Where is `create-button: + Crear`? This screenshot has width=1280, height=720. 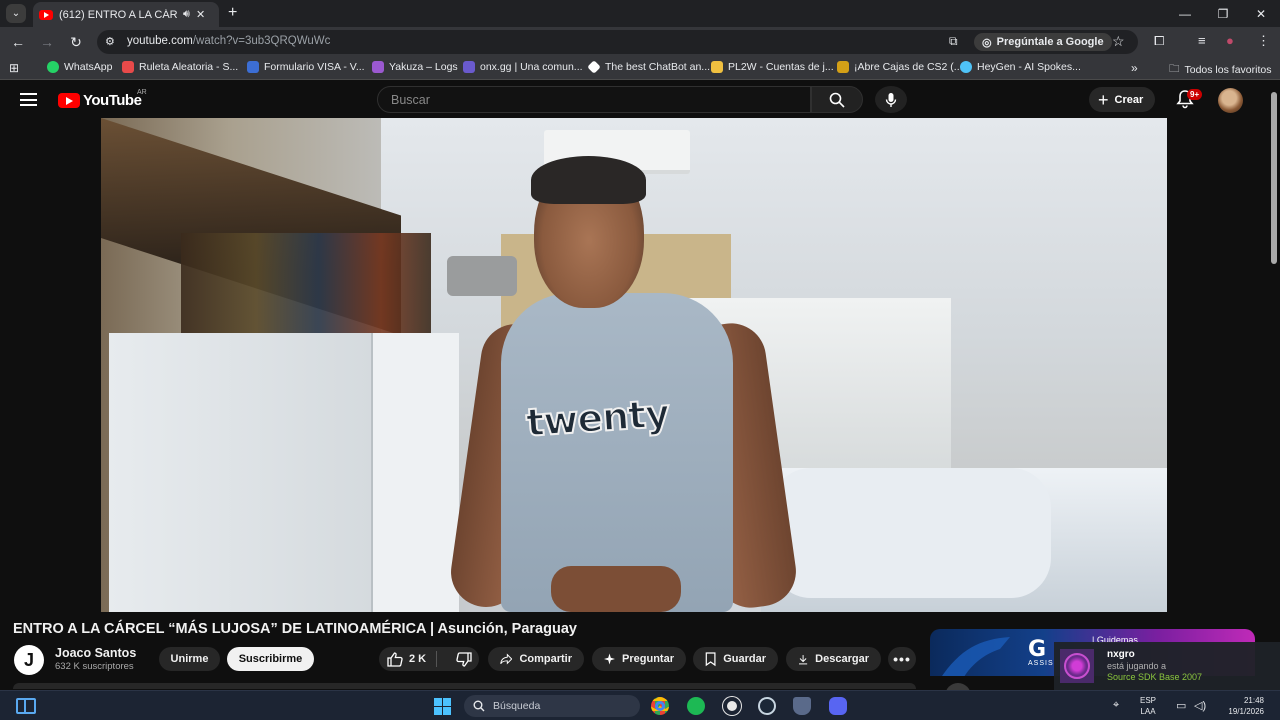
create-button: + Crear is located at coordinates (1122, 99).